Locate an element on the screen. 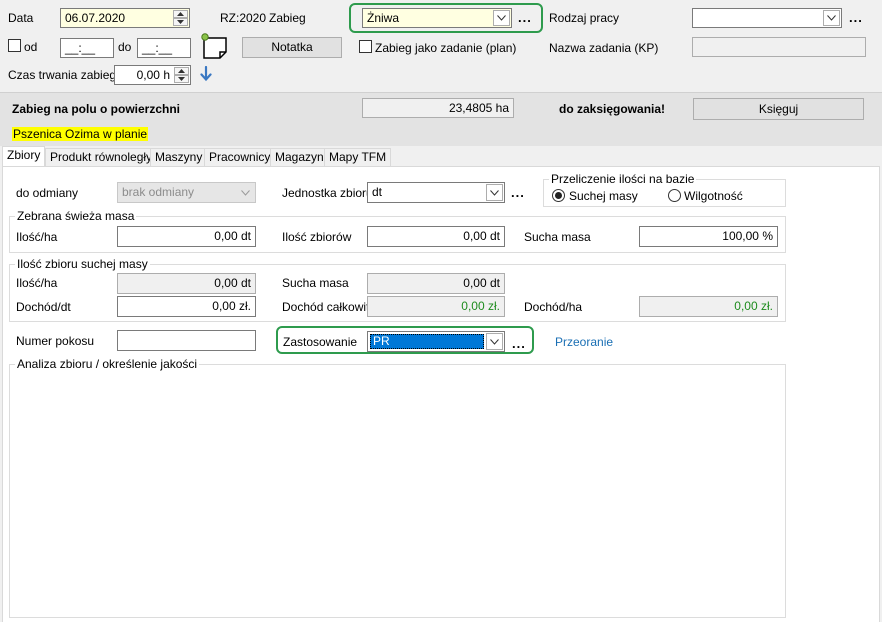  ilosc-zbiorow-field: 0,00 dt is located at coordinates (436, 236).